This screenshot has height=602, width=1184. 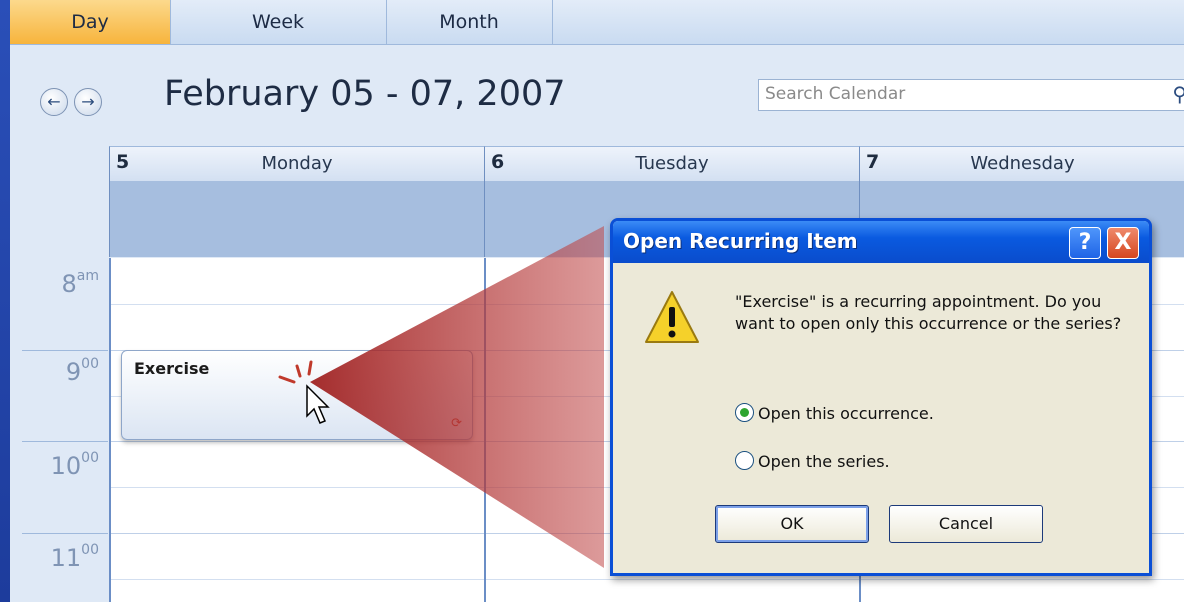 I want to click on dialog-title-bar: Open Recurring Item ? X, so click(x=881, y=242).